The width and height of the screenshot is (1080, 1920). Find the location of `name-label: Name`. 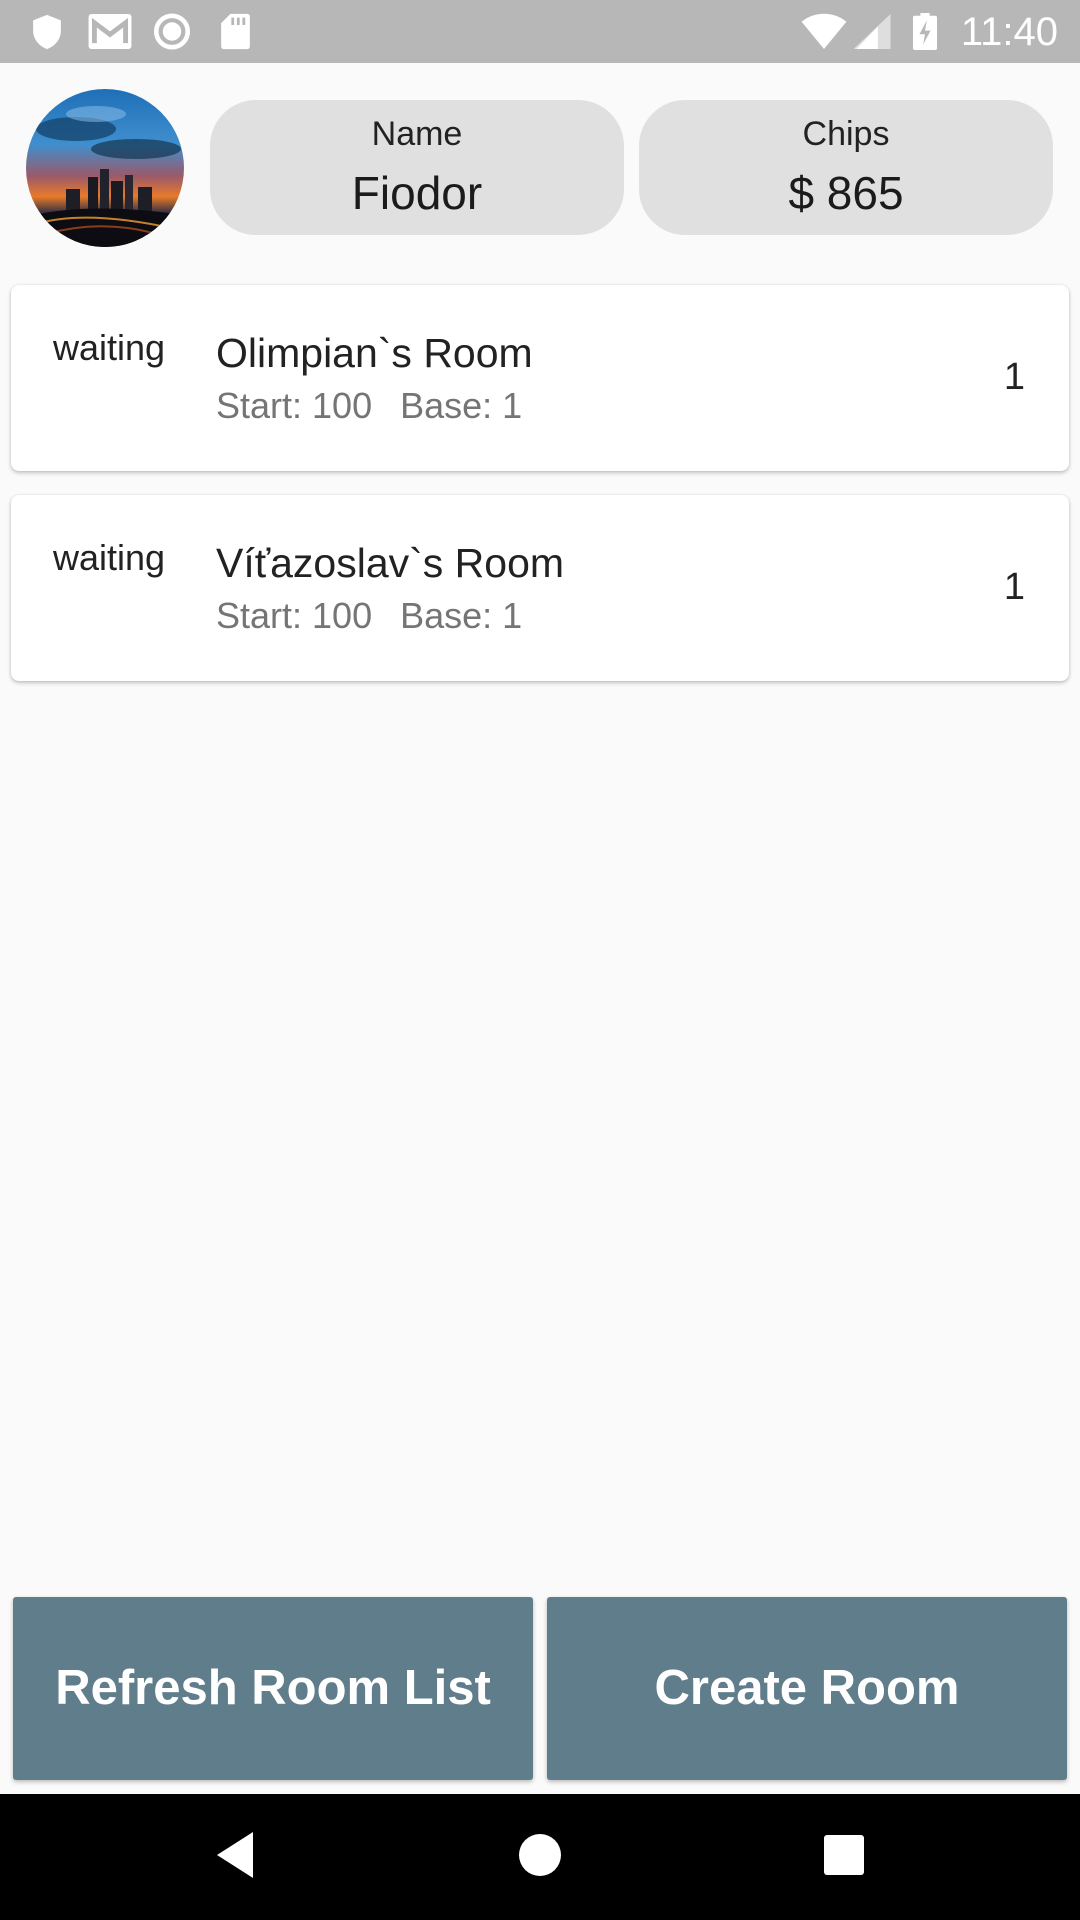

name-label: Name is located at coordinates (417, 134).